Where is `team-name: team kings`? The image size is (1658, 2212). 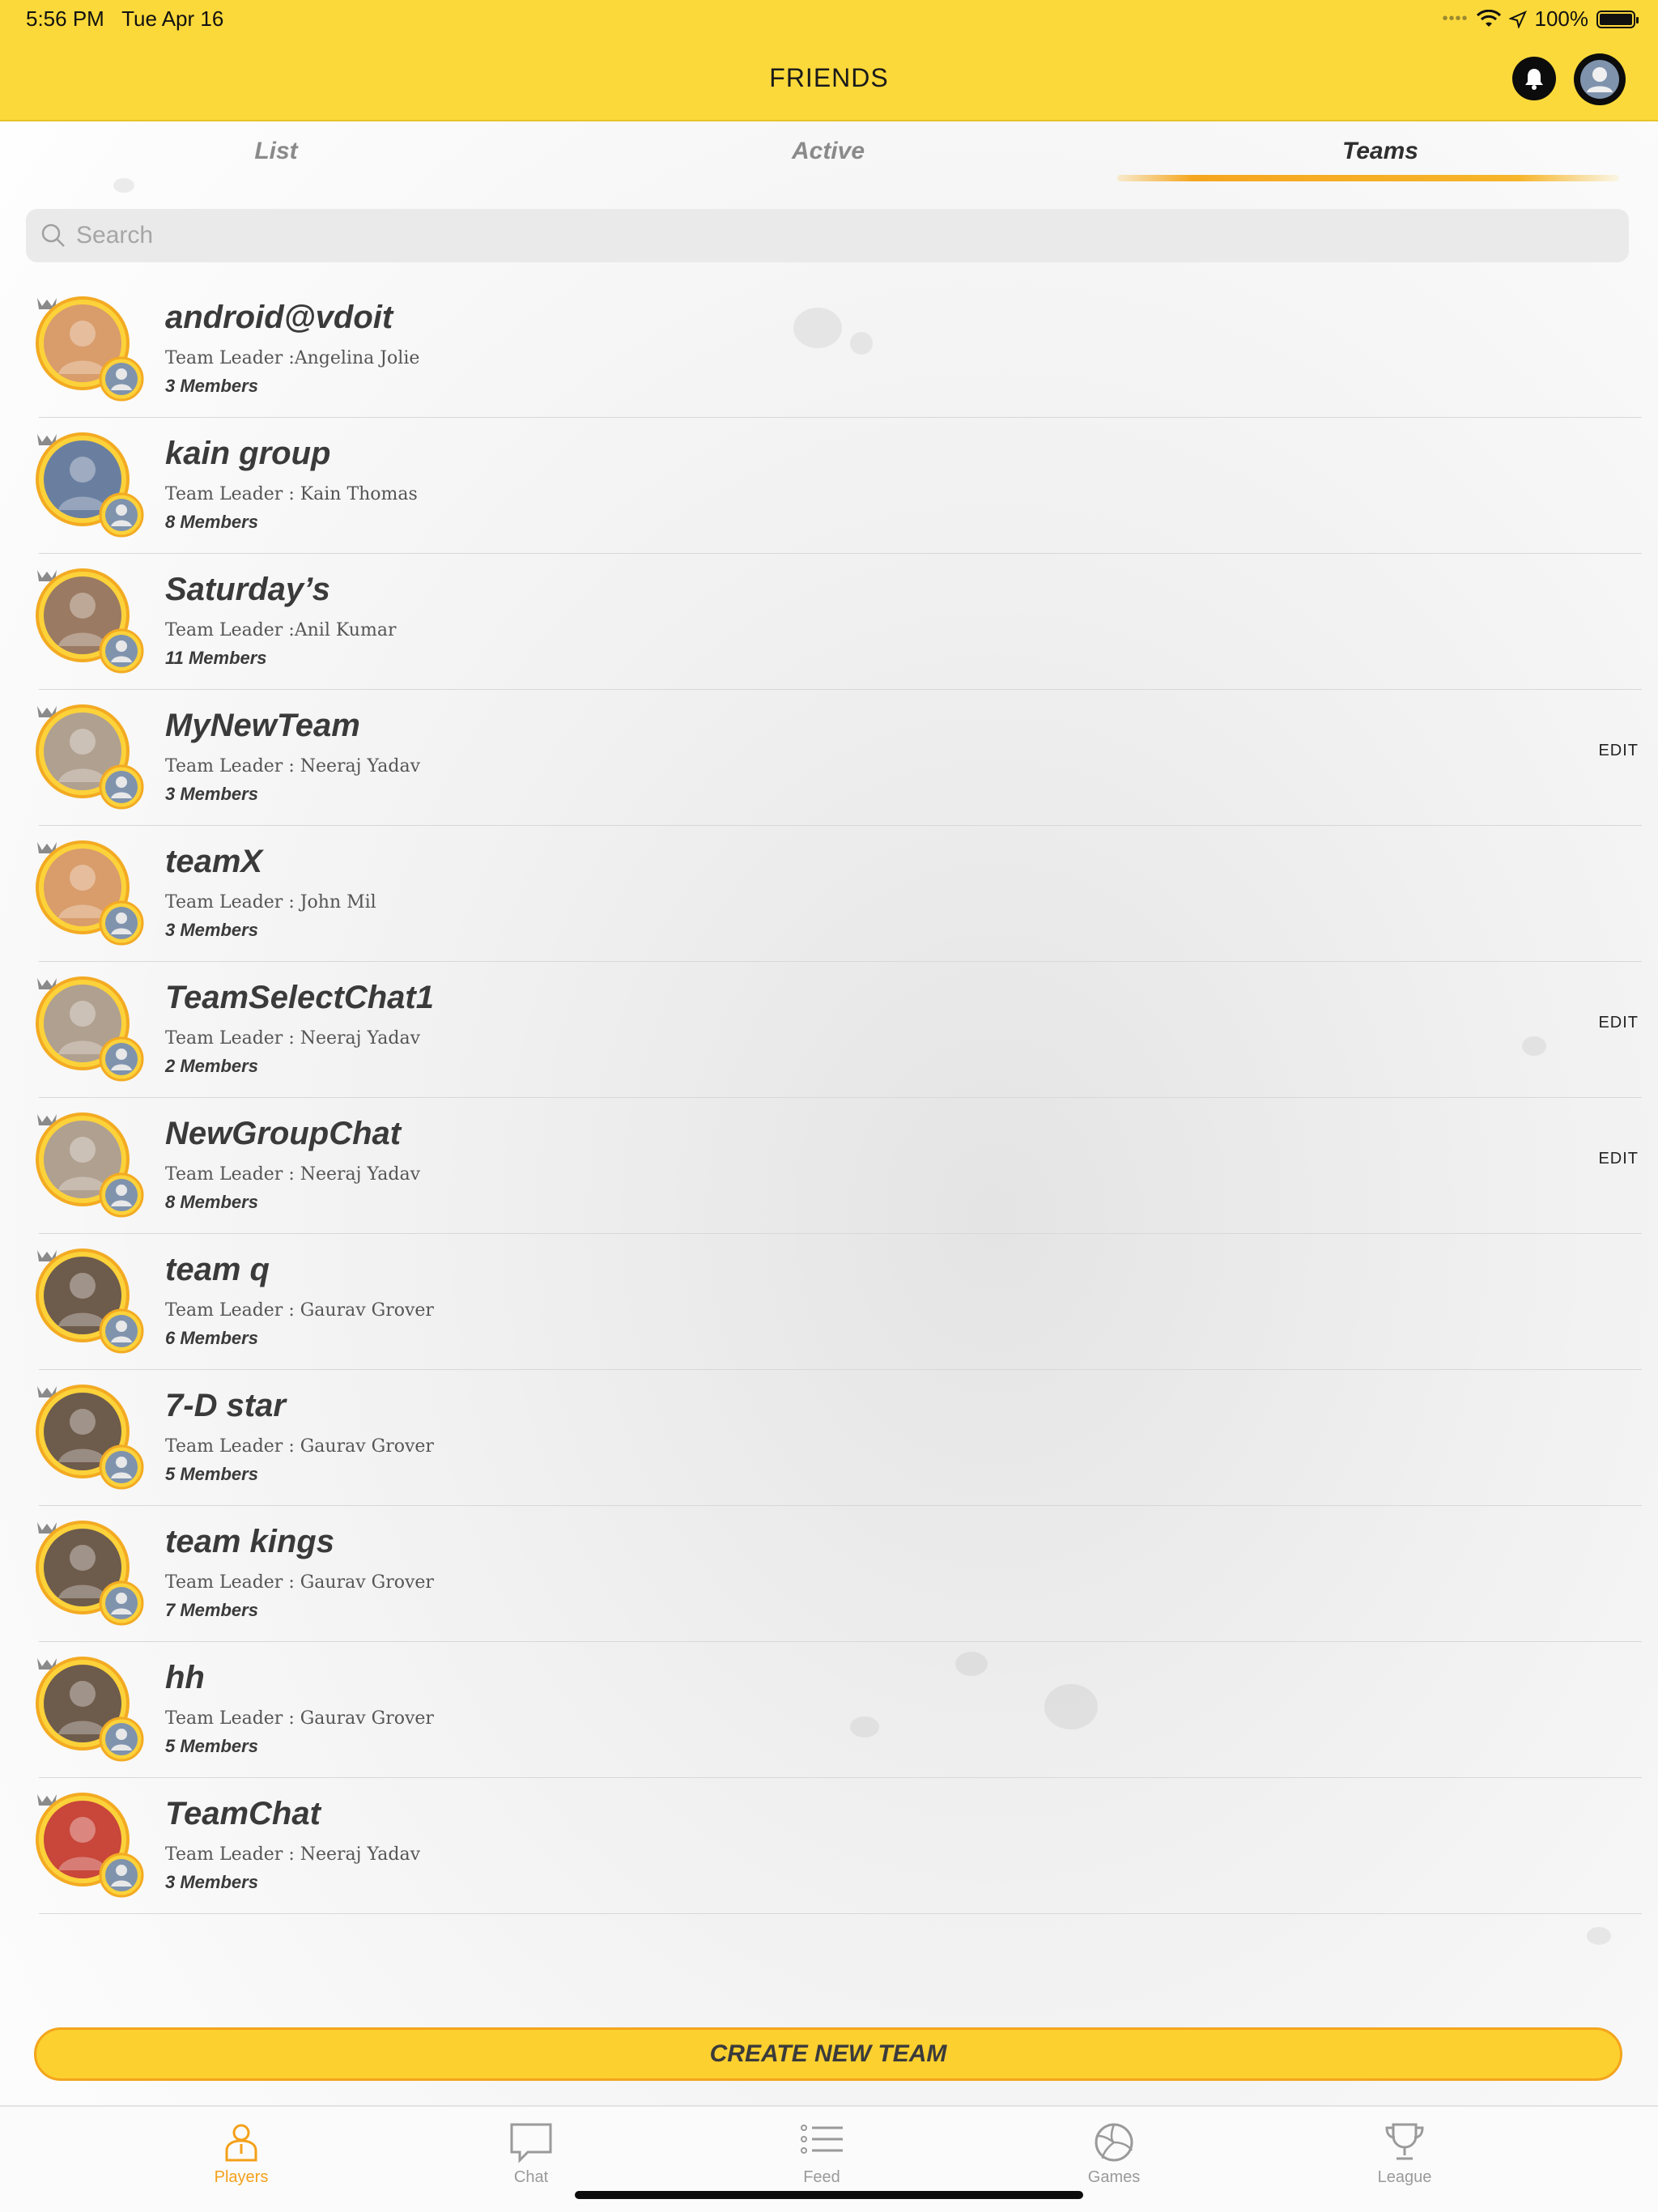 team-name: team kings is located at coordinates (249, 1541).